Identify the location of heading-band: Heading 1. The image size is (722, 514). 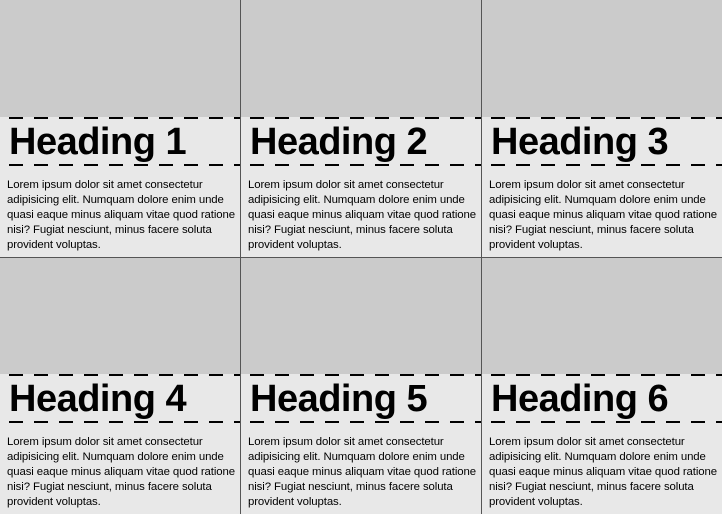
(120, 141).